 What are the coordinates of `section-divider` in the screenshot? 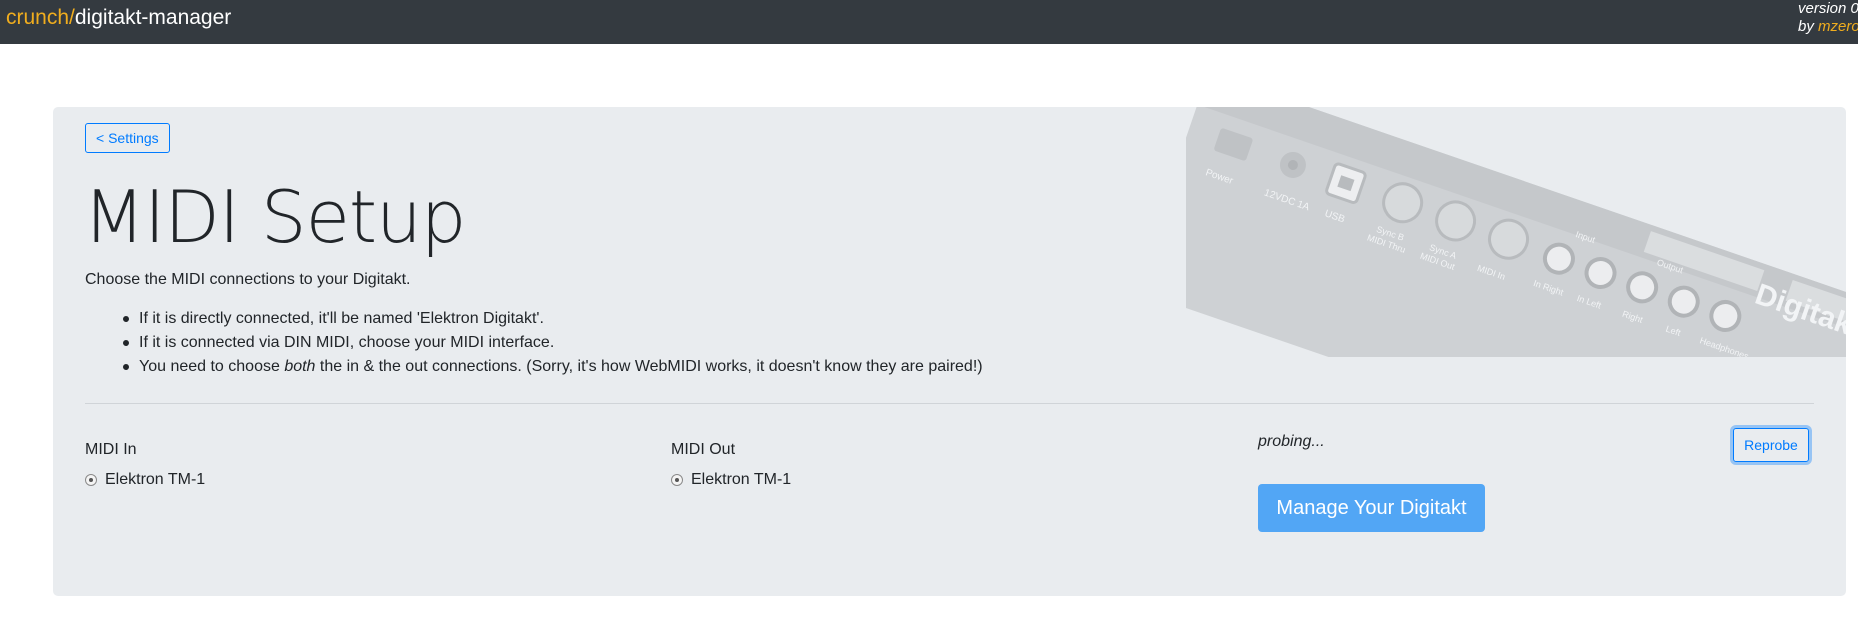 It's located at (949, 403).